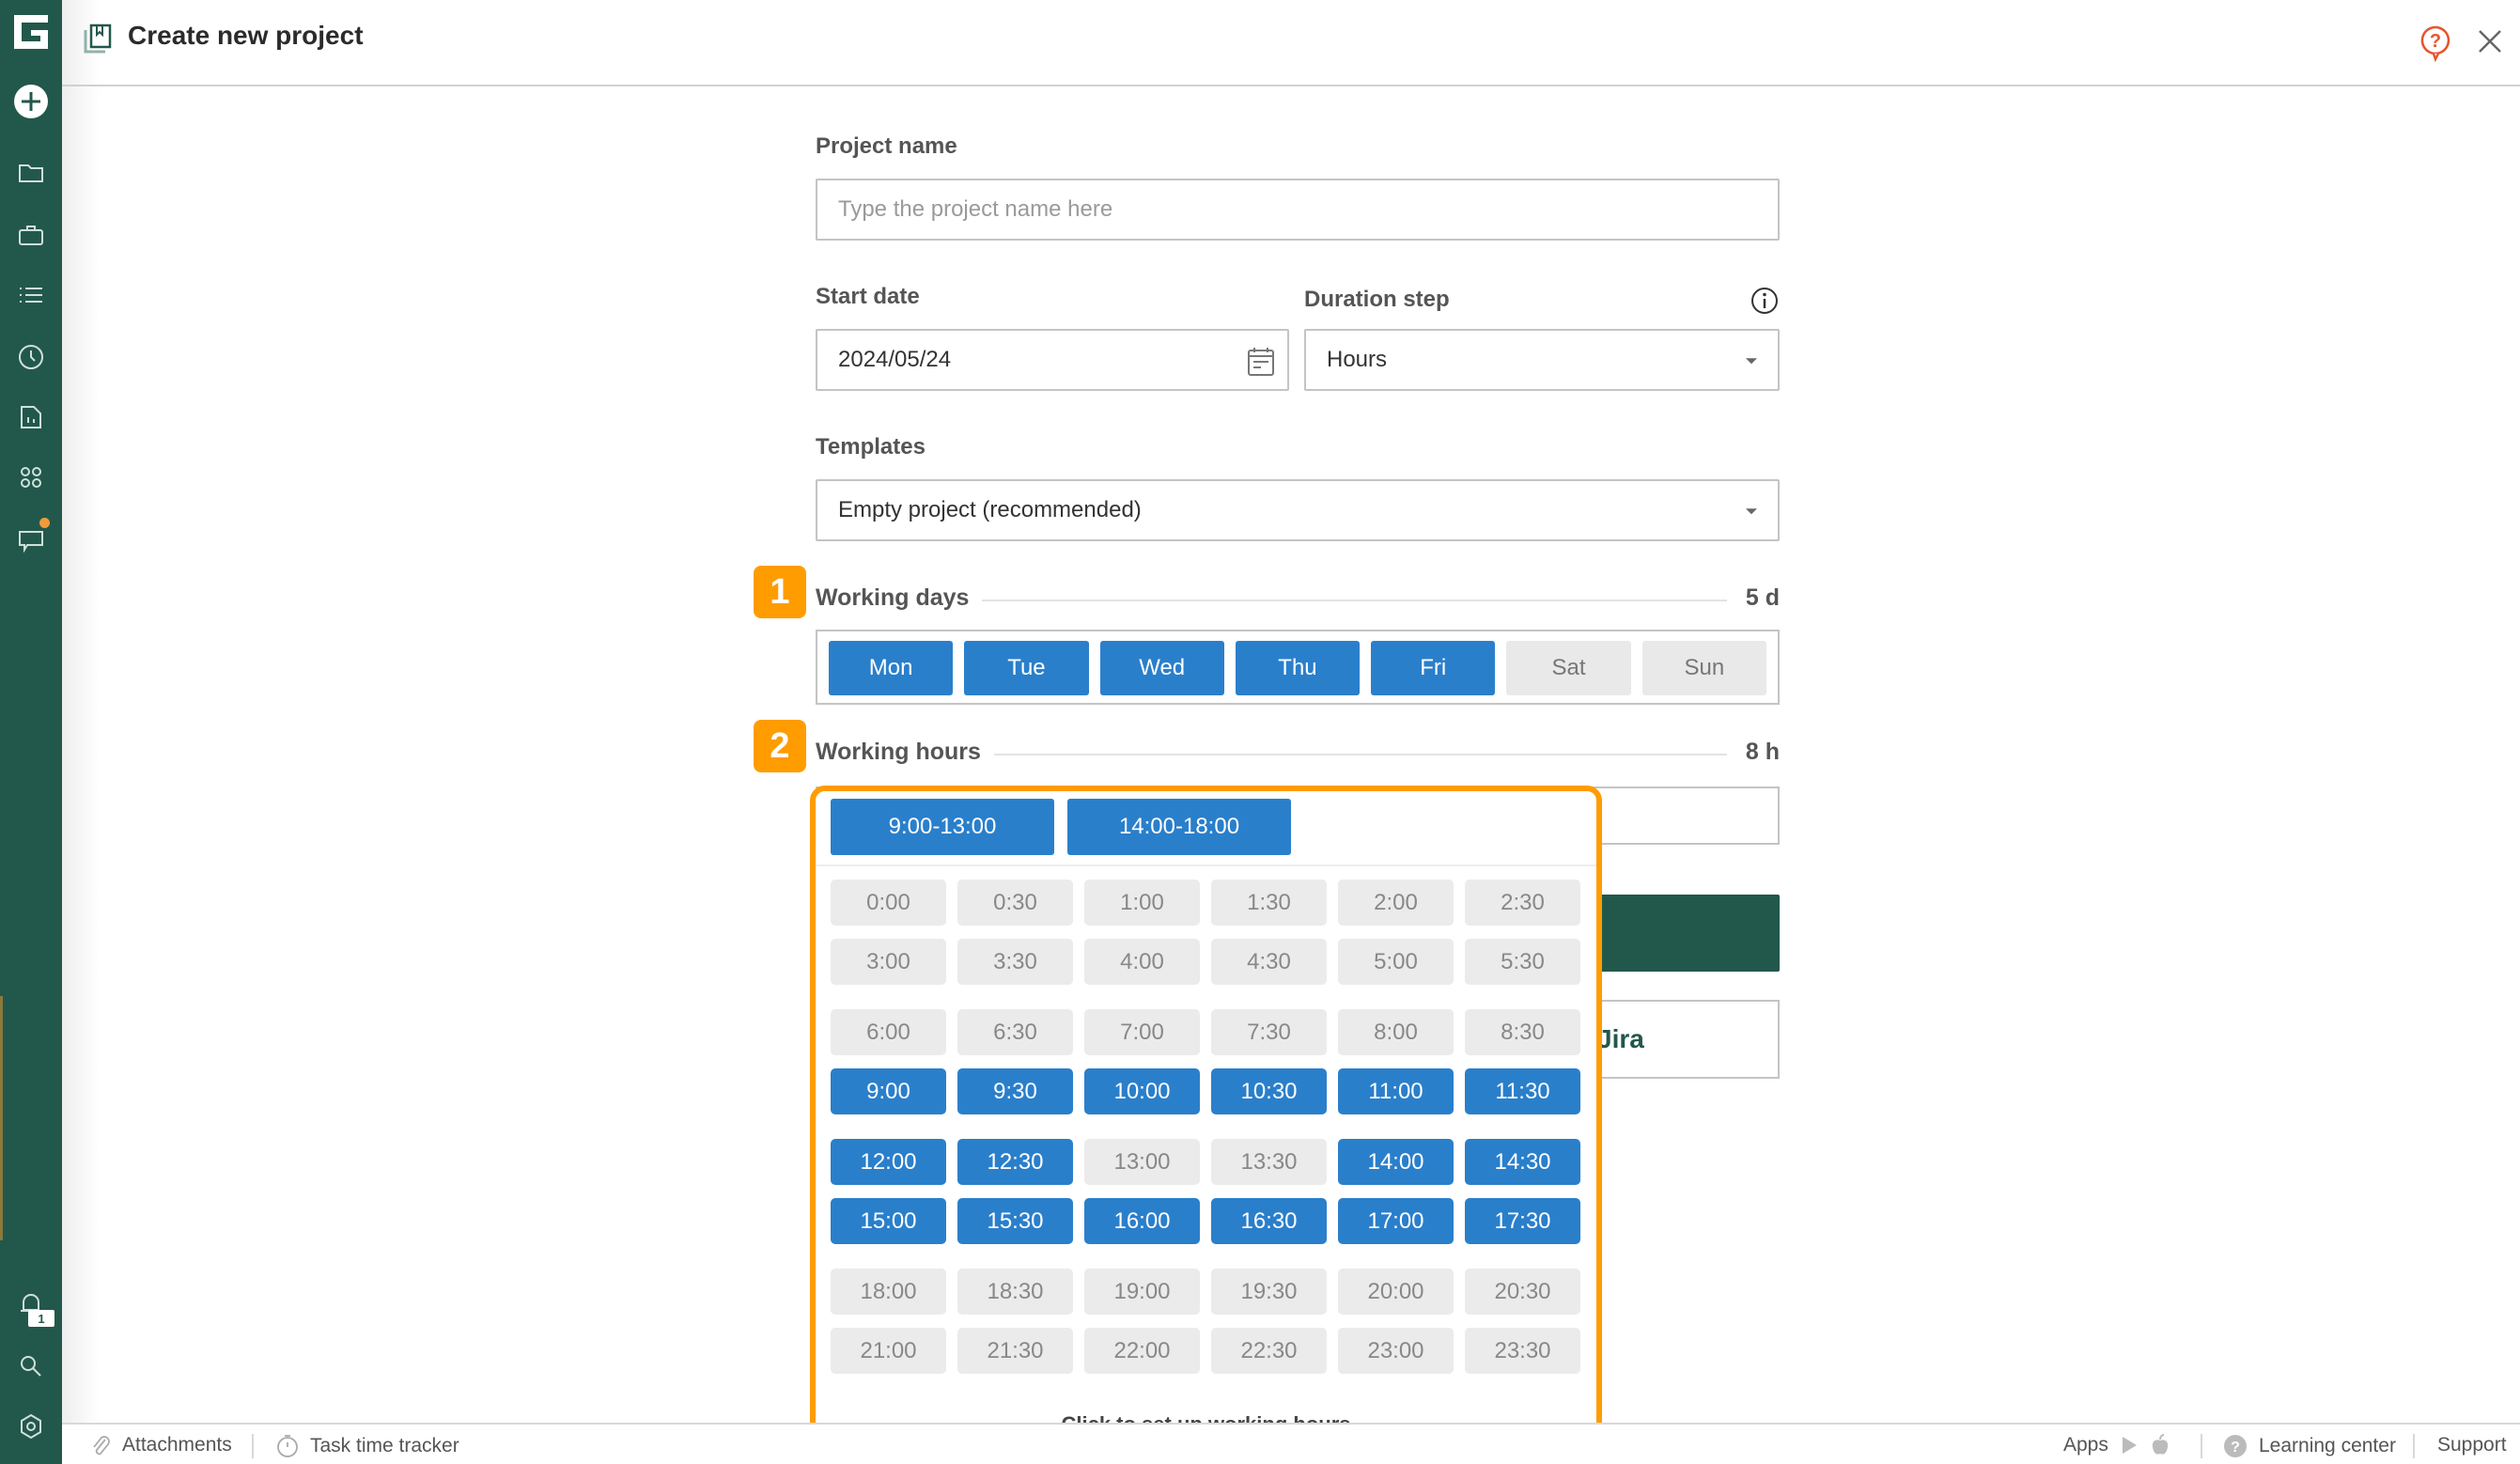  What do you see at coordinates (31, 357) in the screenshot?
I see `sidebar-item-time` at bounding box center [31, 357].